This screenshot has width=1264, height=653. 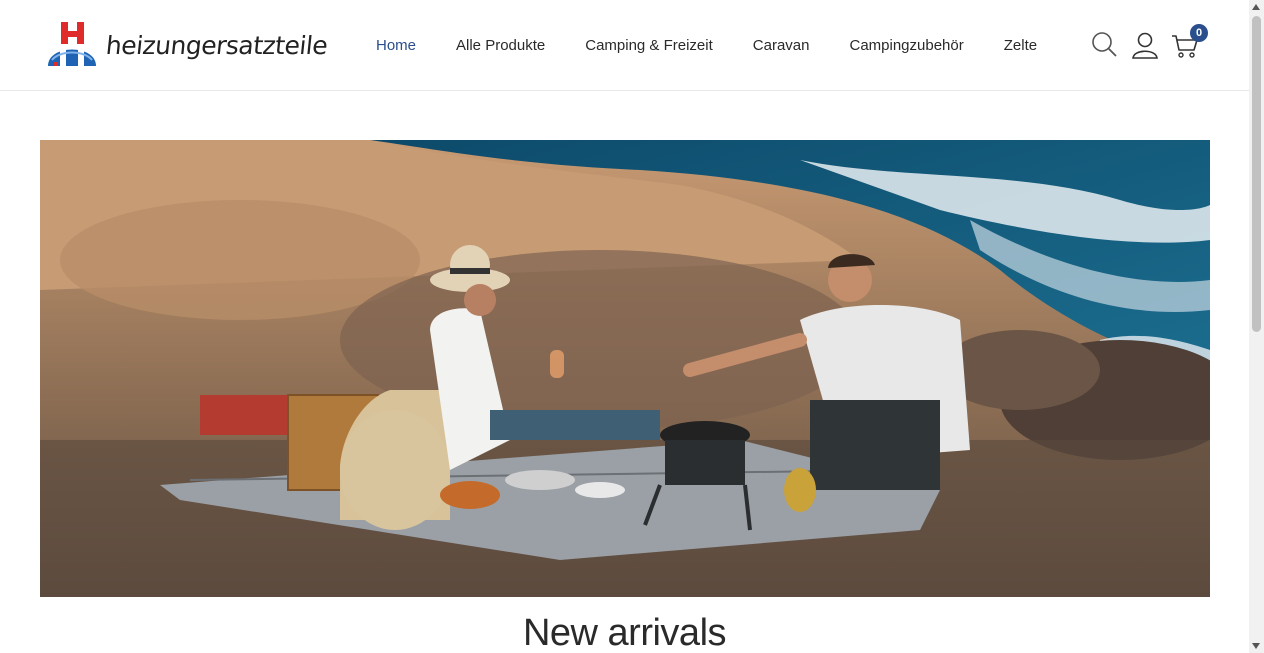 What do you see at coordinates (781, 45) in the screenshot?
I see `nav-item-caravan: Caravan` at bounding box center [781, 45].